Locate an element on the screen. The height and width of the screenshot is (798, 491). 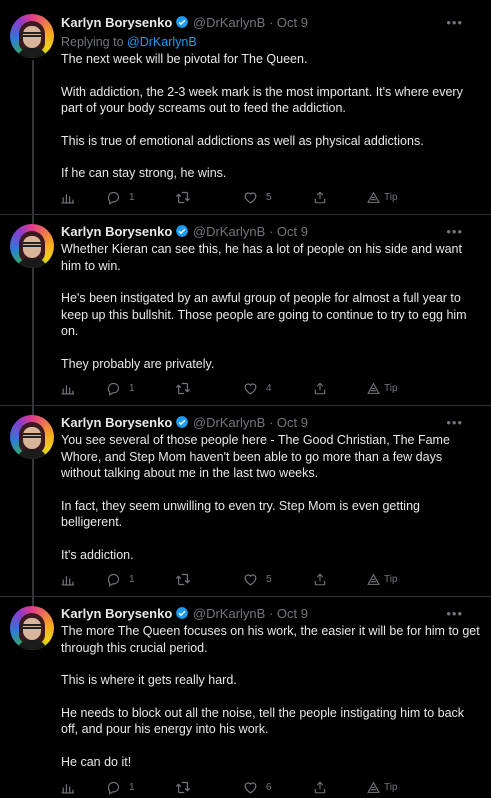
replying-handle-link: @DrKarlynB is located at coordinates (162, 42).